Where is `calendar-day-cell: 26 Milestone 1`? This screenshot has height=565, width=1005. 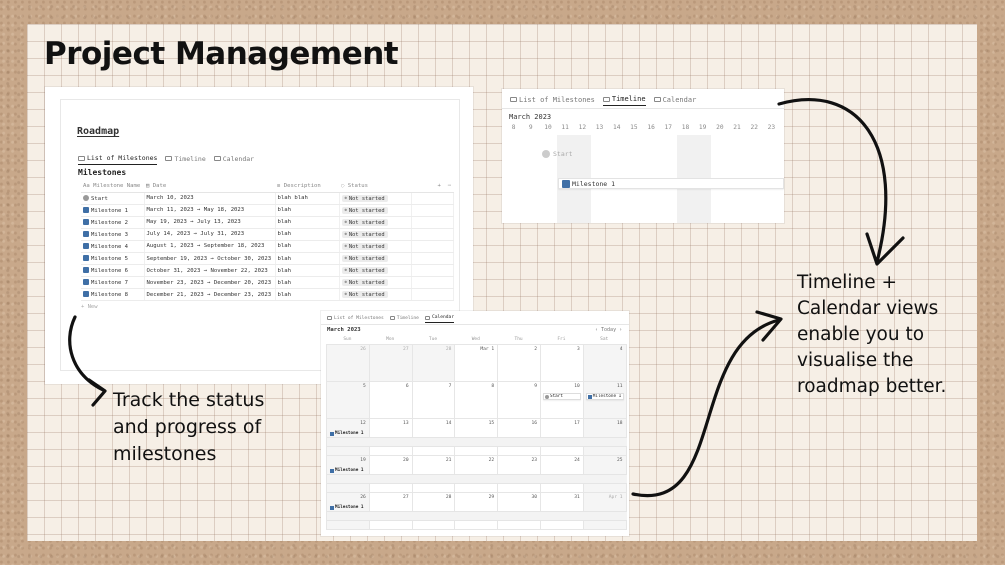
calendar-day-cell: 26 Milestone 1 is located at coordinates (348, 511).